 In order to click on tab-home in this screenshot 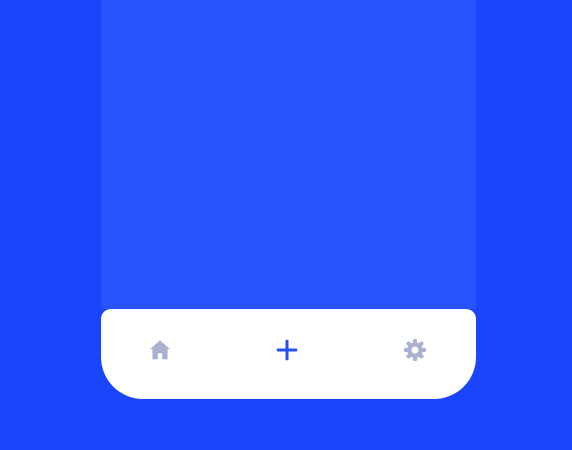, I will do `click(160, 350)`.